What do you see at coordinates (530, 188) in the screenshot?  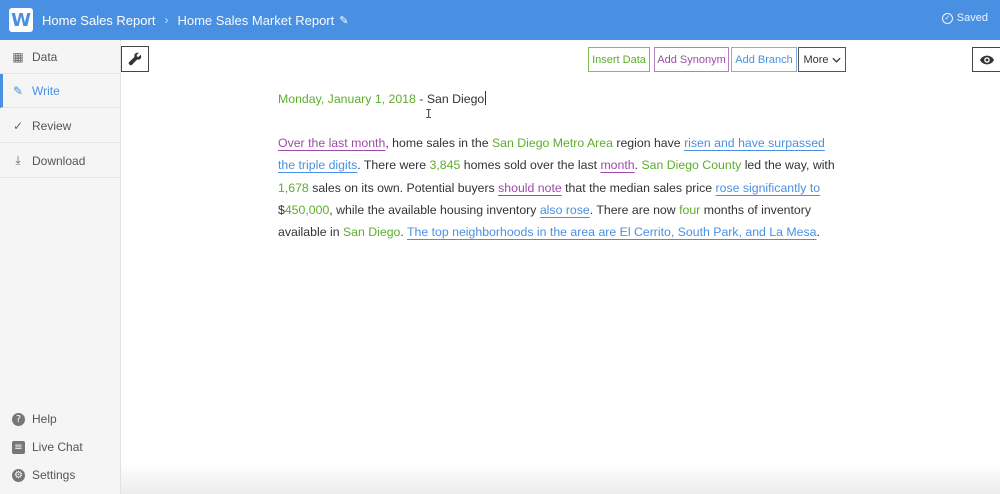 I see `synonym-token: should note` at bounding box center [530, 188].